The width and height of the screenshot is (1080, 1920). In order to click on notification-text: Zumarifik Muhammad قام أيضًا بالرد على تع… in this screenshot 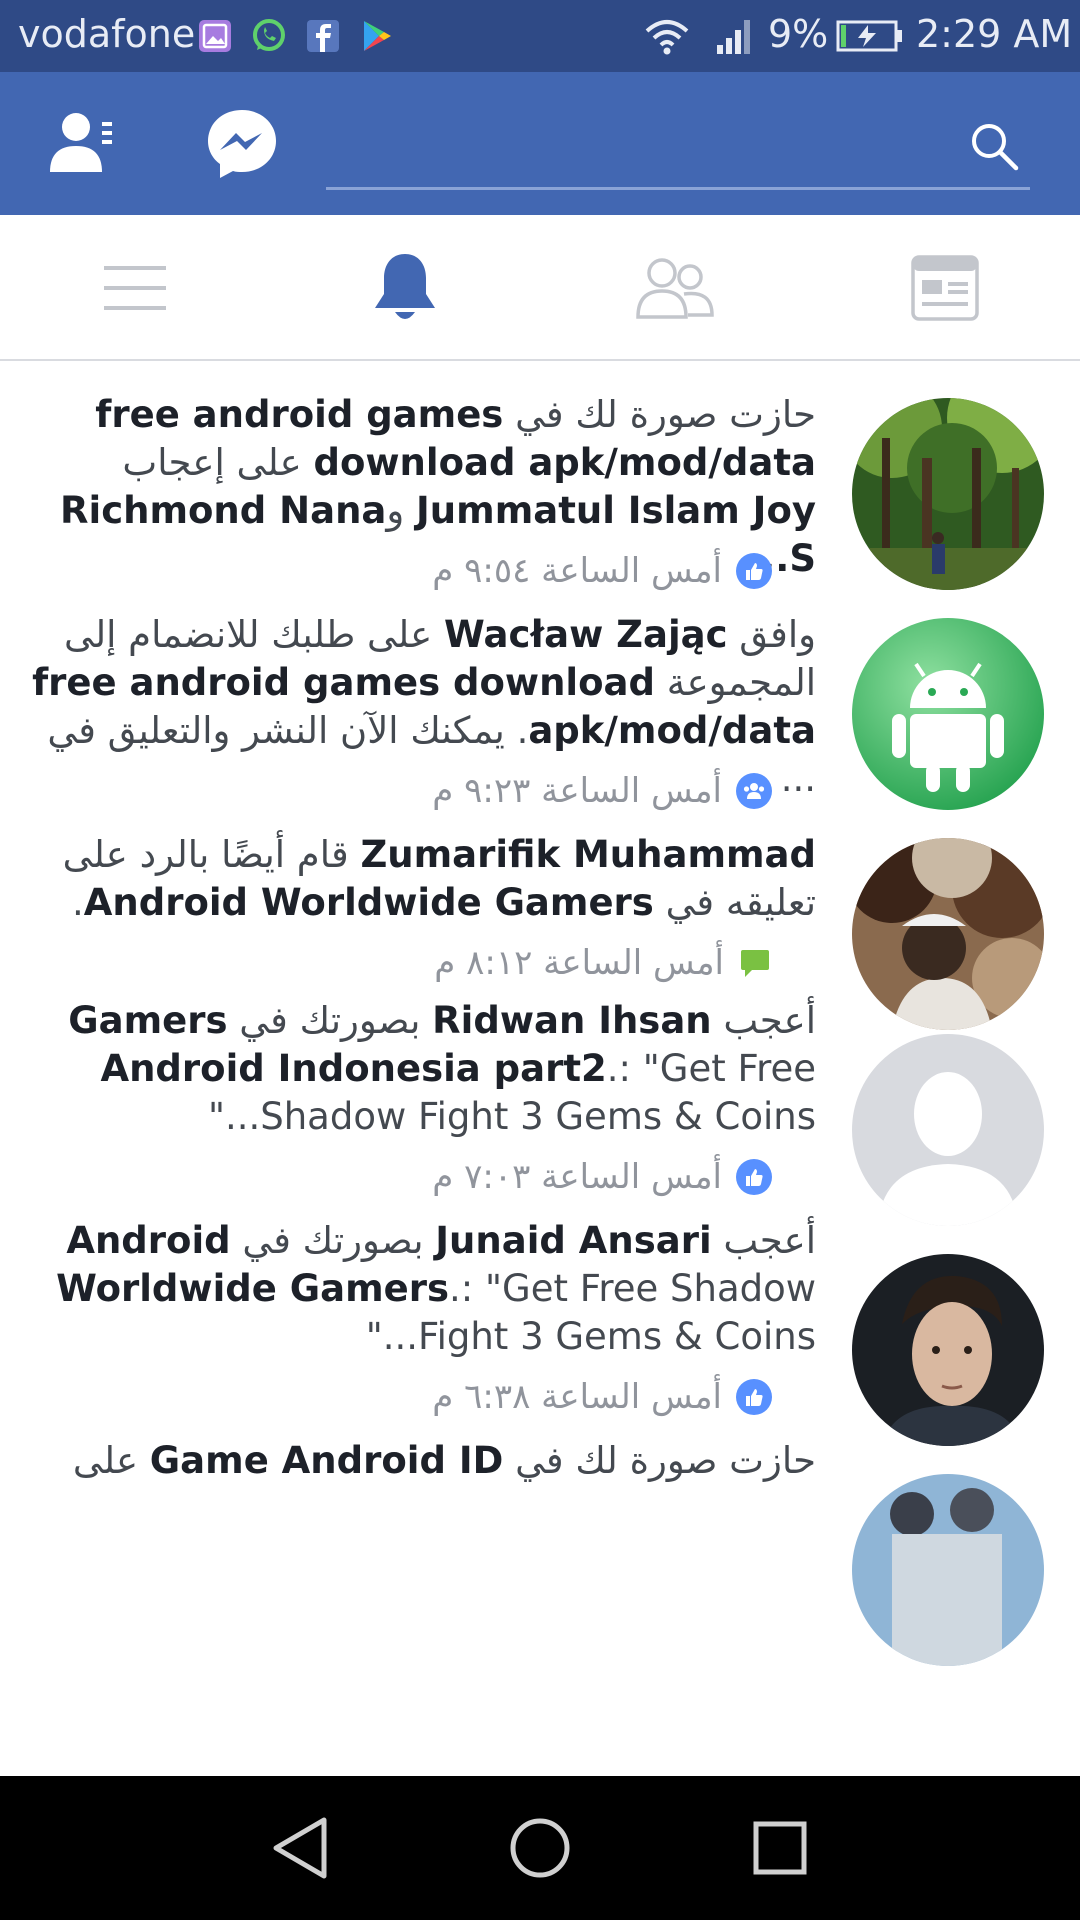, I will do `click(418, 879)`.